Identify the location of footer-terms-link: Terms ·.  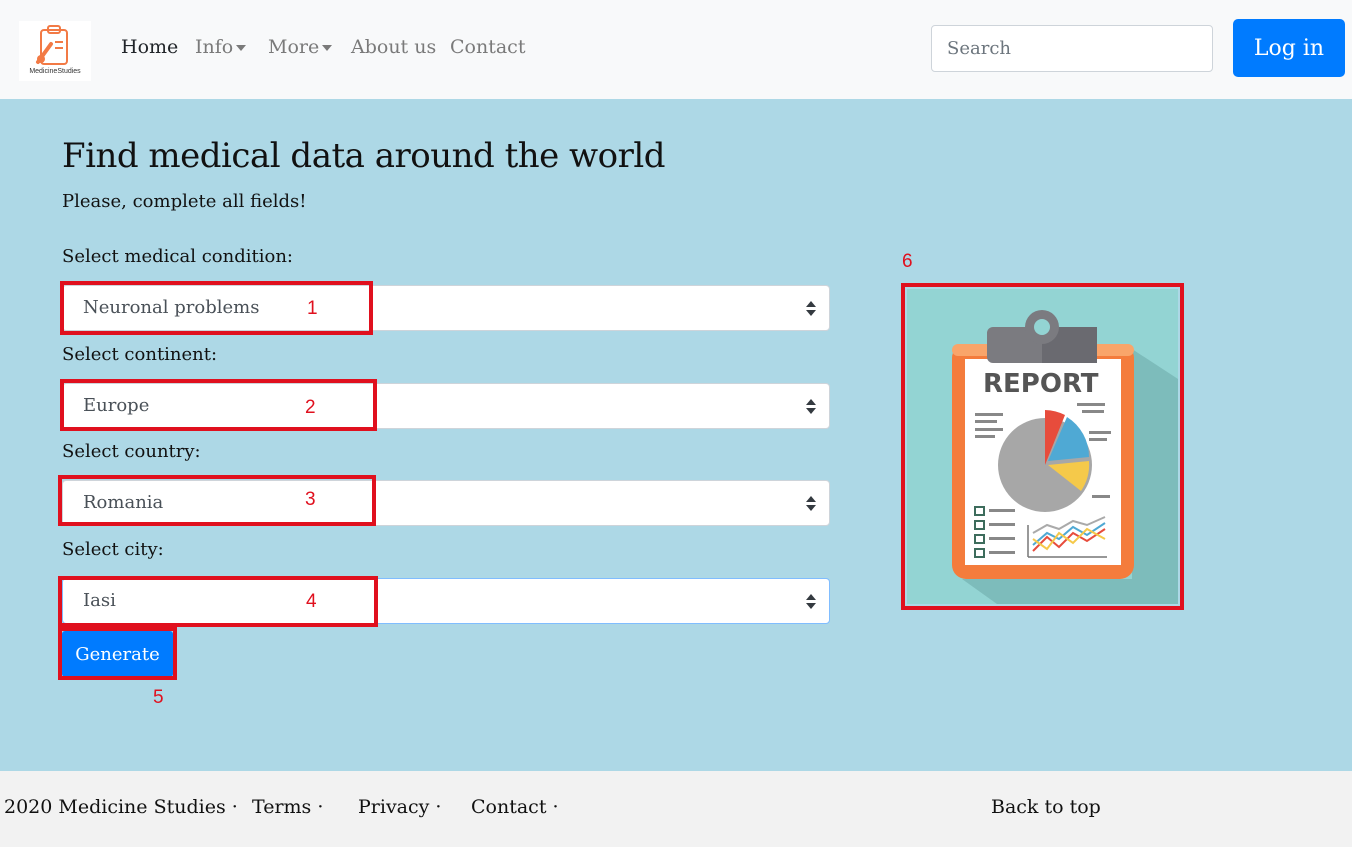
(287, 807).